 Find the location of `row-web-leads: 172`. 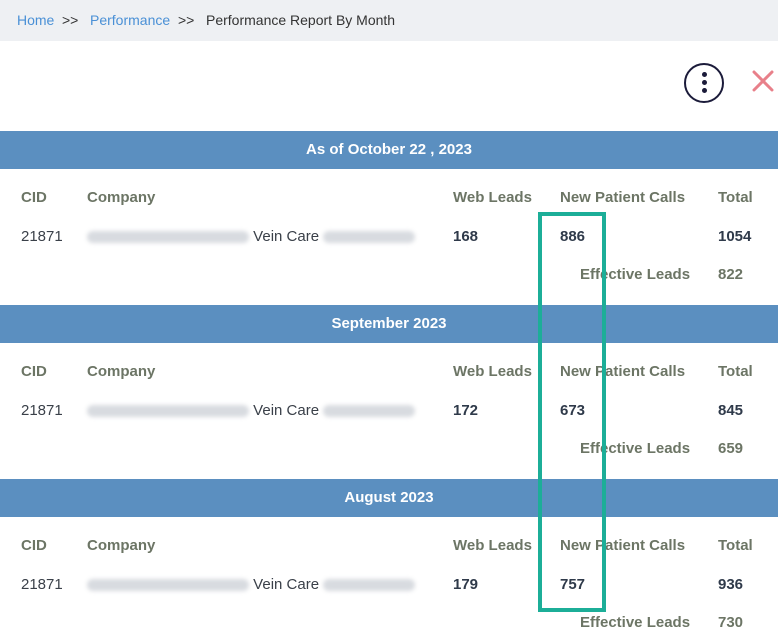

row-web-leads: 172 is located at coordinates (466, 410).